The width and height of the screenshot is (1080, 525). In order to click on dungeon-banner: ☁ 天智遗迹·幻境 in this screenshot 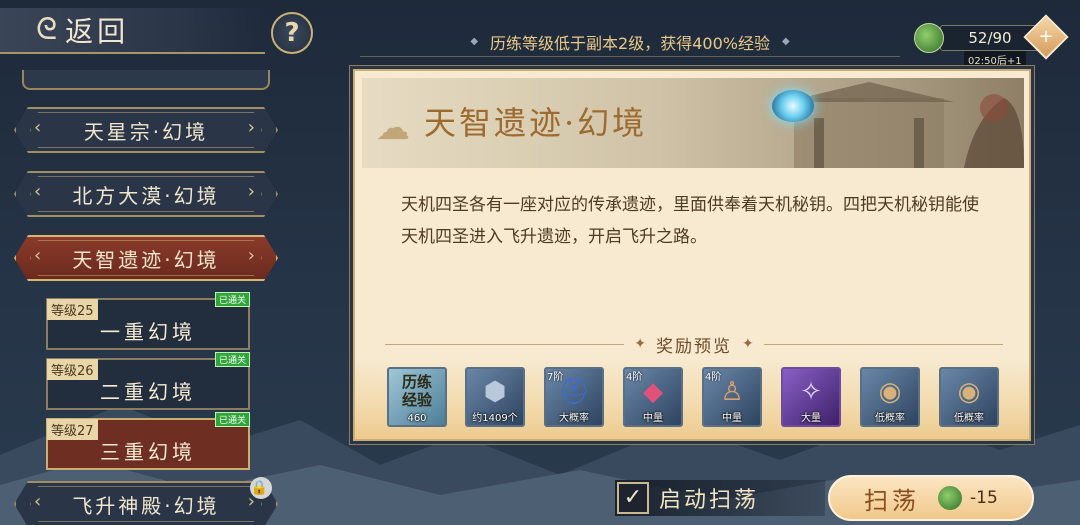, I will do `click(693, 123)`.